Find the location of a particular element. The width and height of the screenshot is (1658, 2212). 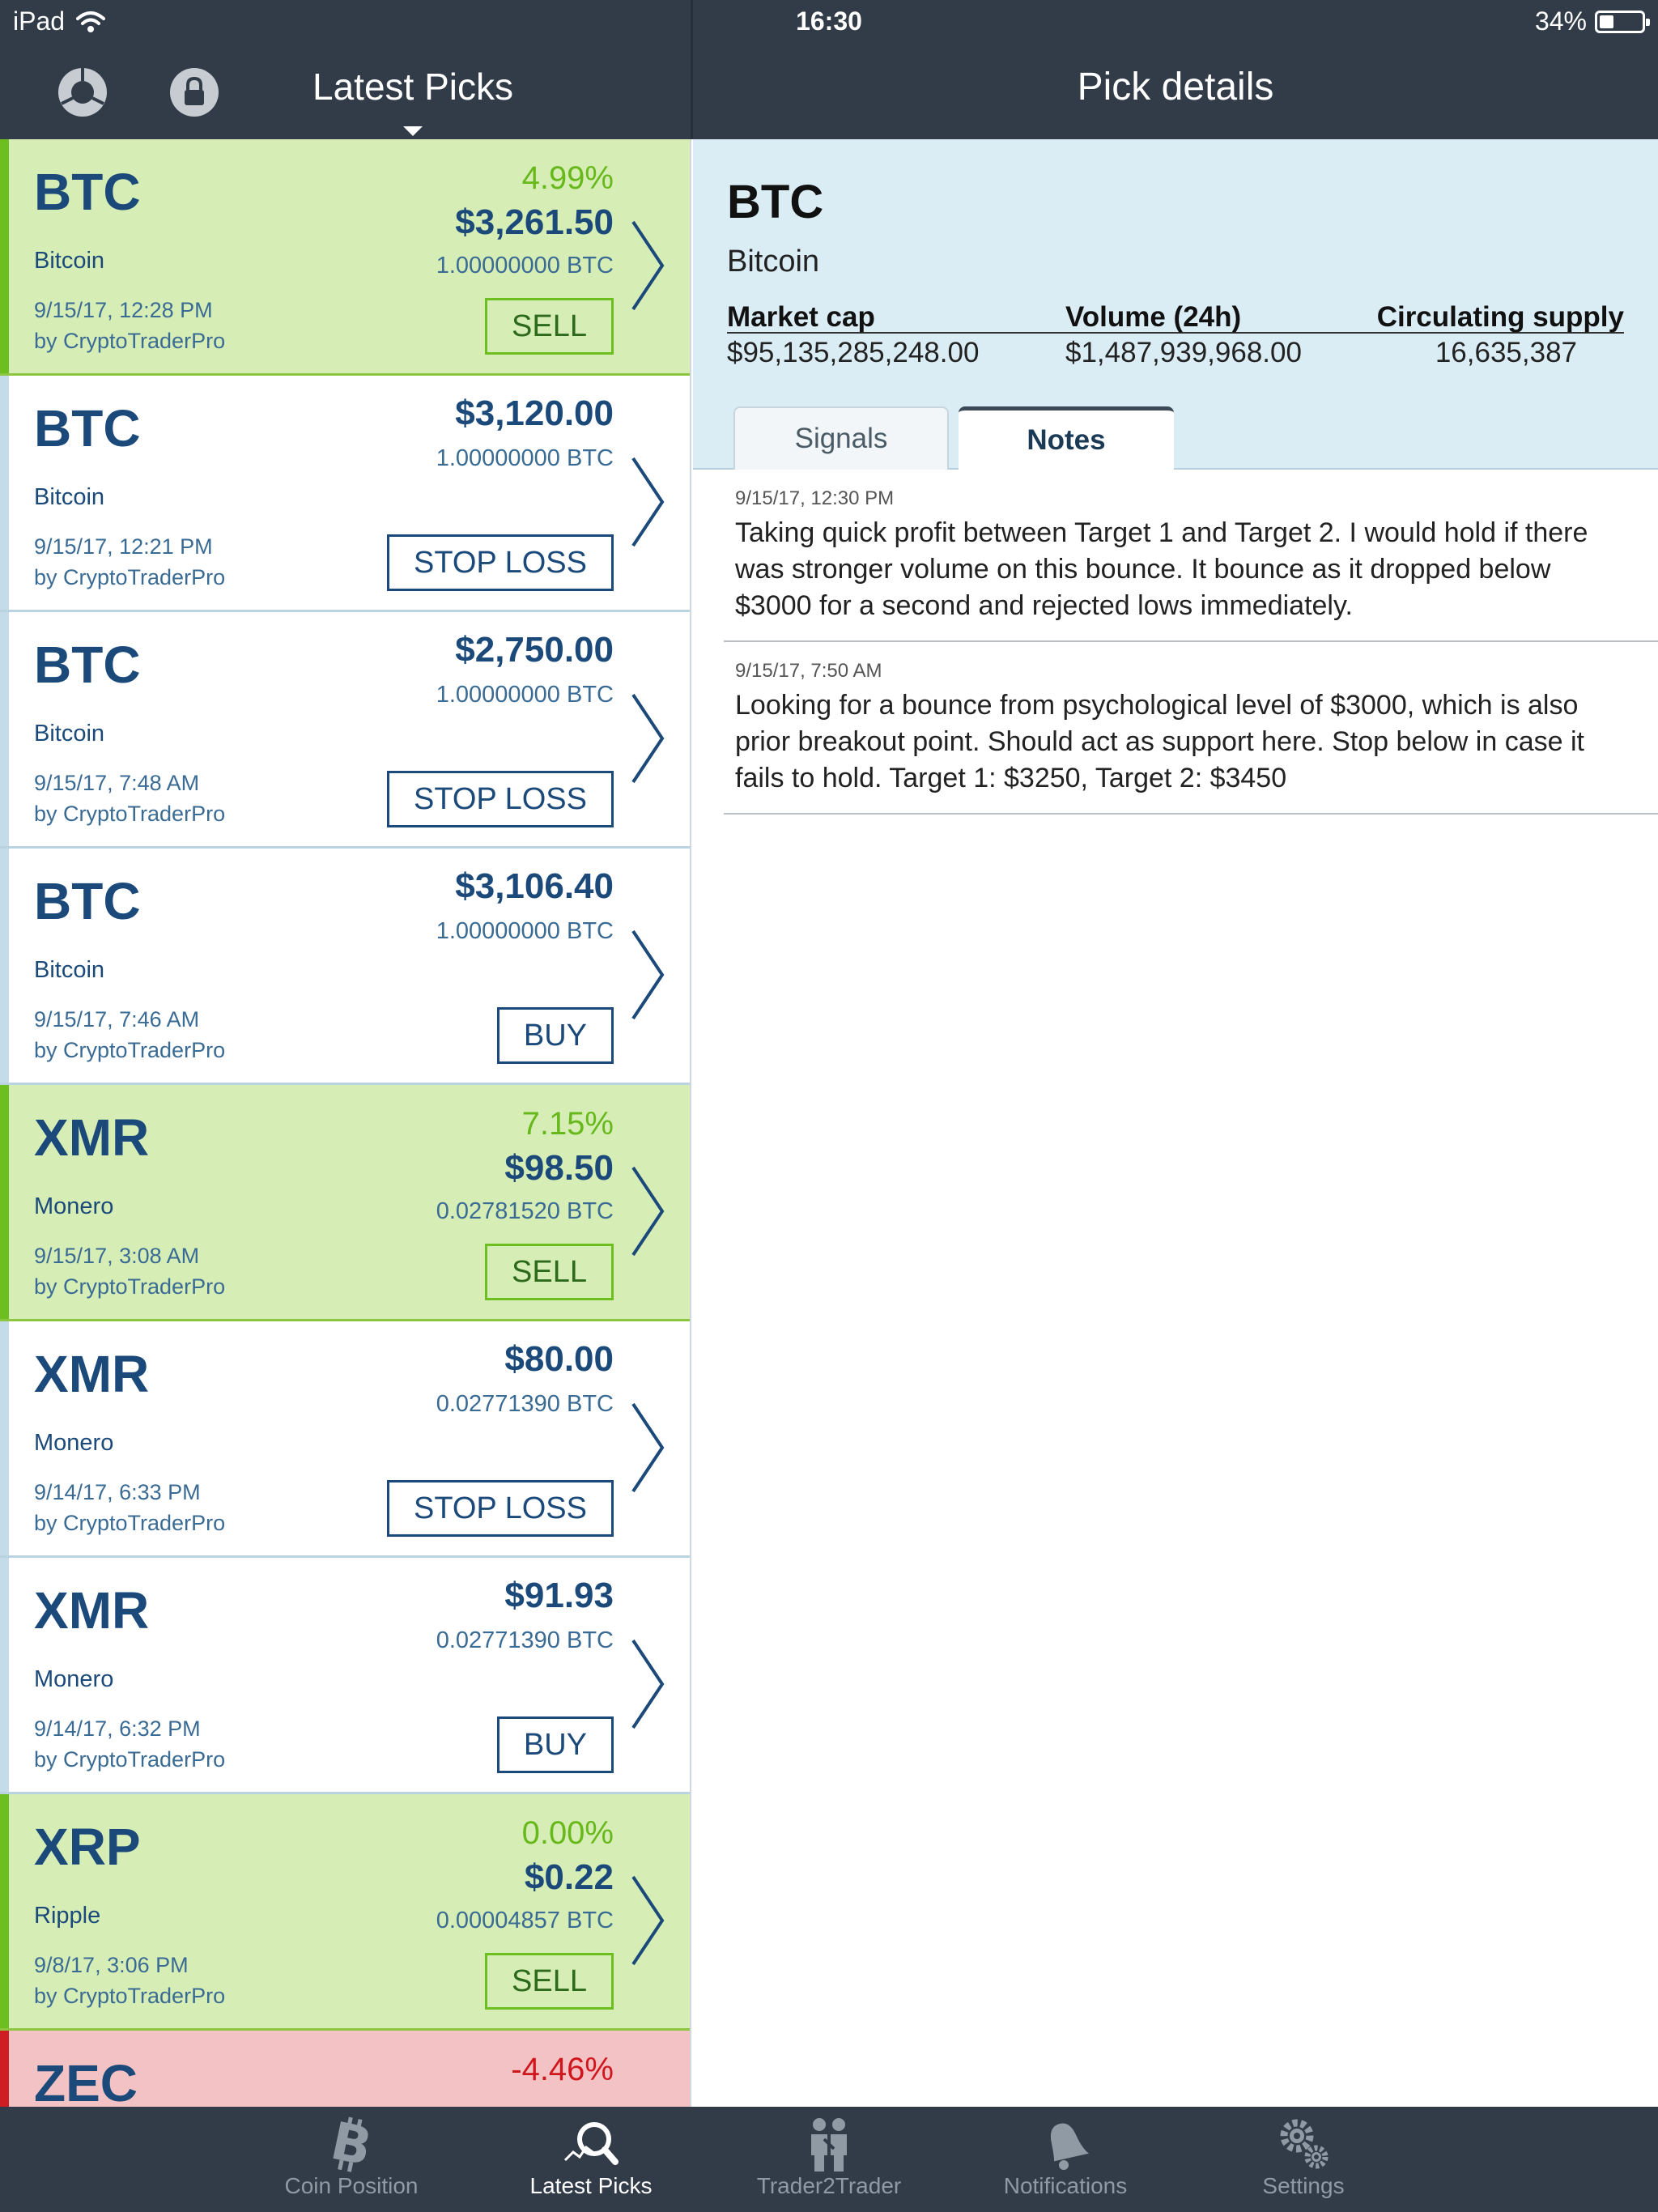

tab-notifications: Notifications is located at coordinates (1065, 2160).